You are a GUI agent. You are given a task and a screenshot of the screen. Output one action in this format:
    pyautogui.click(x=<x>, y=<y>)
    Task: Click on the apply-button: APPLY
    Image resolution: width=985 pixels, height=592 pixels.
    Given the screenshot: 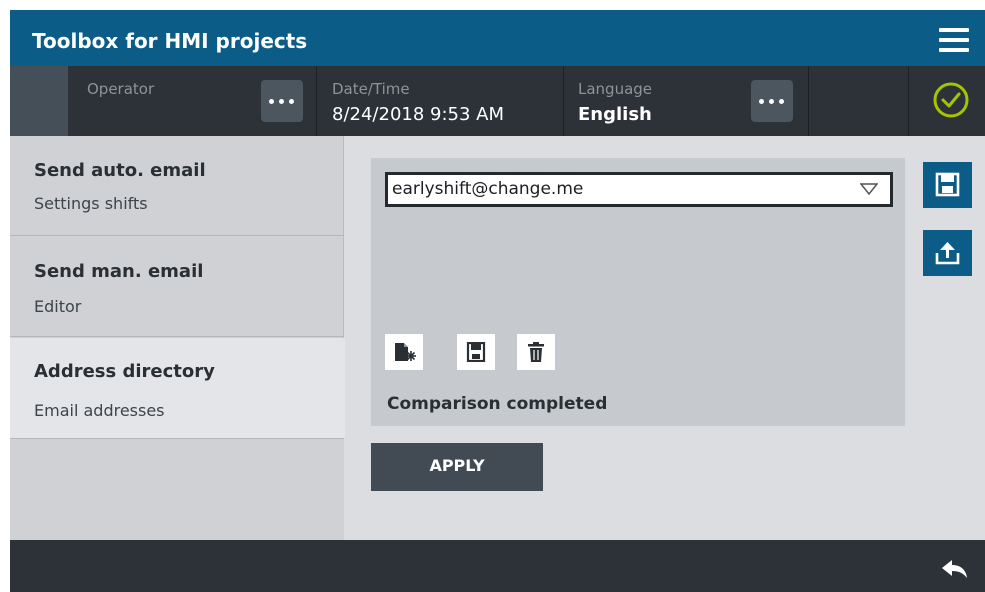 What is the action you would take?
    pyautogui.click(x=457, y=467)
    